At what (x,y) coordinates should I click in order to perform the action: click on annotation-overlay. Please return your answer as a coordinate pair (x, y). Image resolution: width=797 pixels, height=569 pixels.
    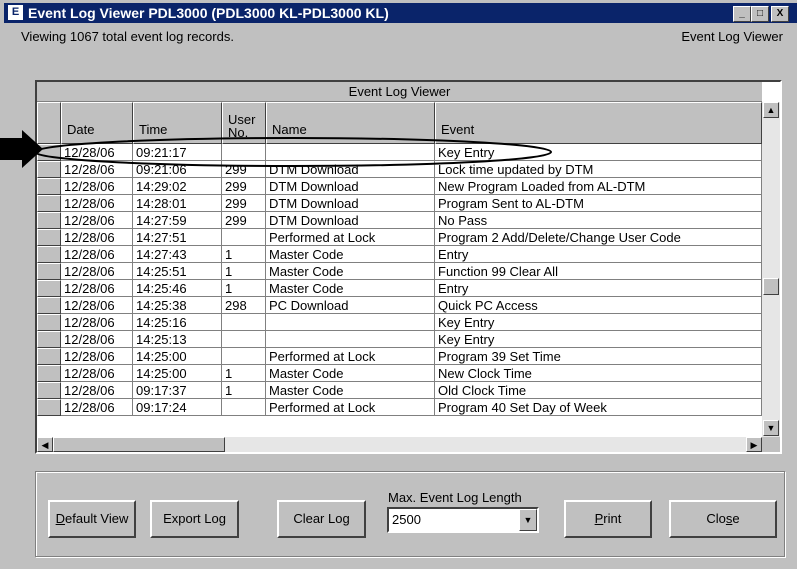
    Looking at the image, I should click on (276, 149).